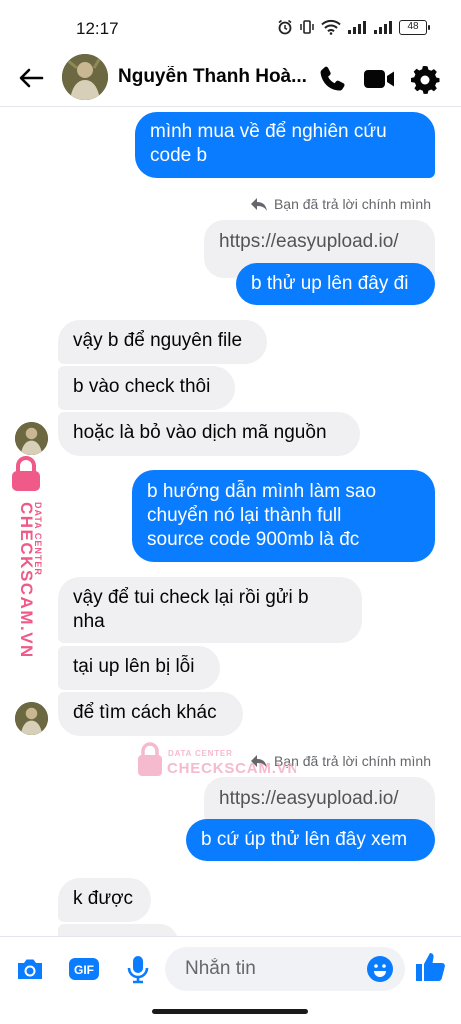  I want to click on alarm-icon, so click(285, 27).